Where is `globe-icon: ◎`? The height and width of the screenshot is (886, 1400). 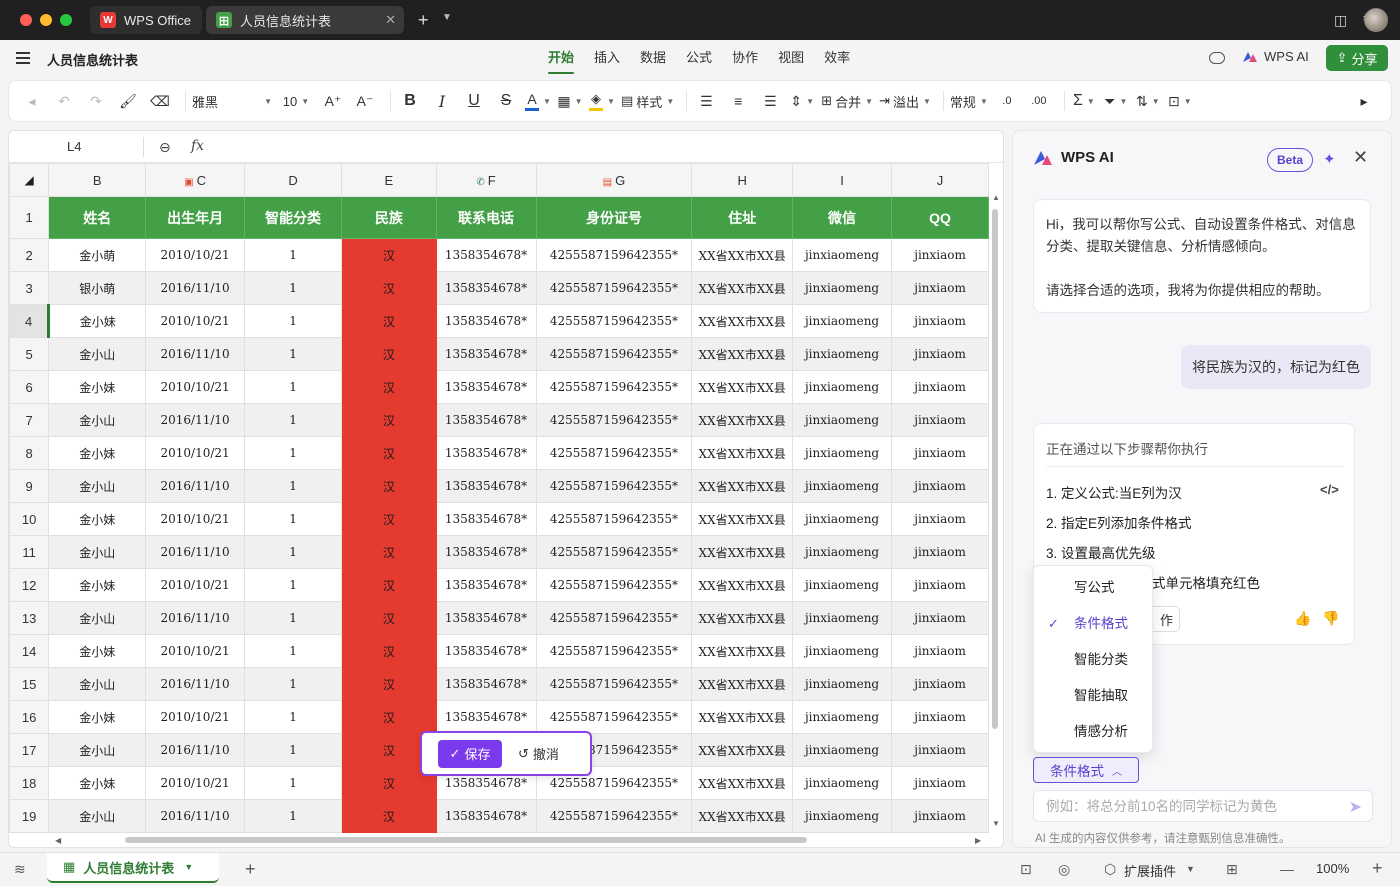 globe-icon: ◎ is located at coordinates (1064, 869).